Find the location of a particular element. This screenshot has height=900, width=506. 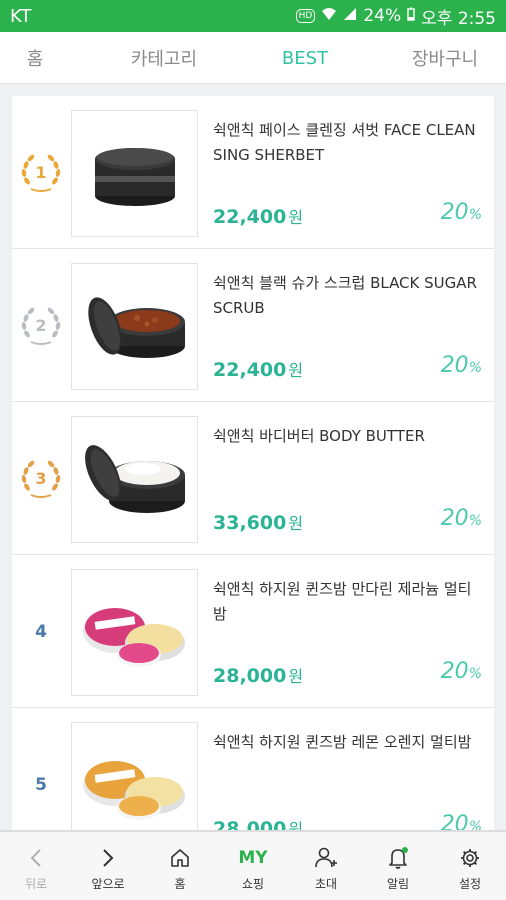

top-nav: 홈 카테고리 BEST 장바구니 is located at coordinates (253, 58).